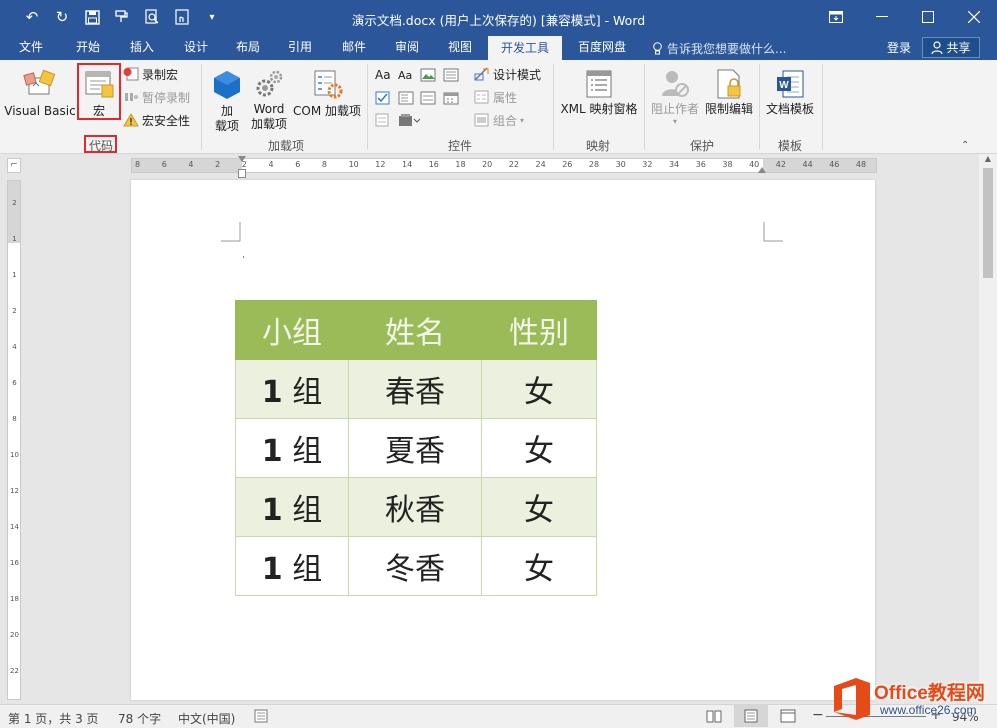 The width and height of the screenshot is (997, 728). I want to click on vruler-number: 1, so click(14, 239).